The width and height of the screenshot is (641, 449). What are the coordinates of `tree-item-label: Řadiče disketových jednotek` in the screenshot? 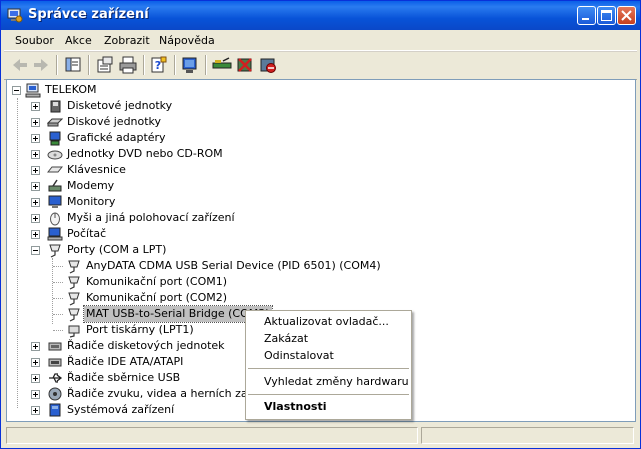 It's located at (146, 345).